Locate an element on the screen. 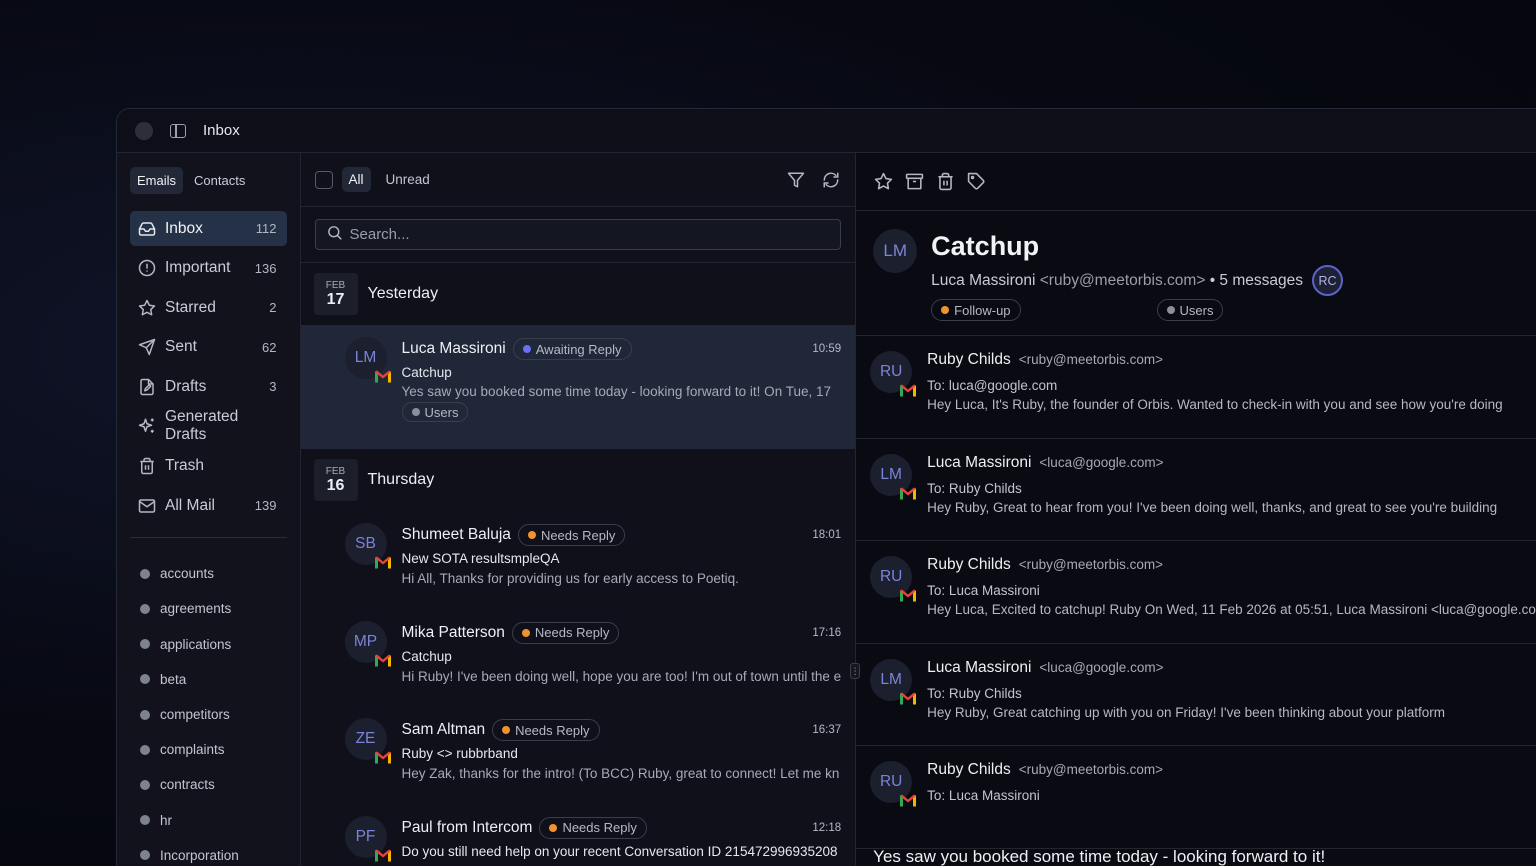 The height and width of the screenshot is (866, 1536). label-item: accounts is located at coordinates (208, 573).